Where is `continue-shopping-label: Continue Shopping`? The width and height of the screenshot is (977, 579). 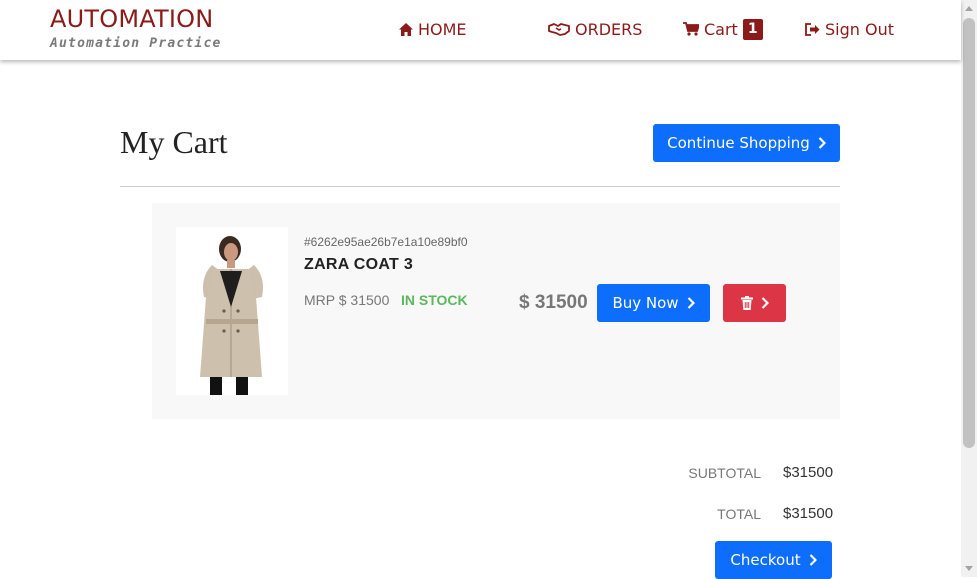
continue-shopping-label: Continue Shopping is located at coordinates (738, 143).